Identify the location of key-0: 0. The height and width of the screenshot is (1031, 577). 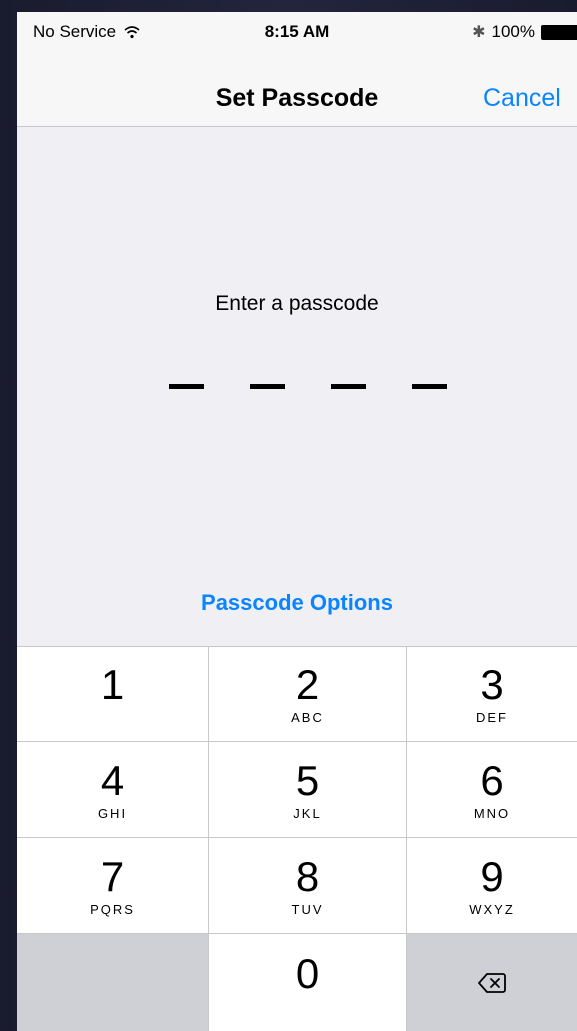
(307, 982).